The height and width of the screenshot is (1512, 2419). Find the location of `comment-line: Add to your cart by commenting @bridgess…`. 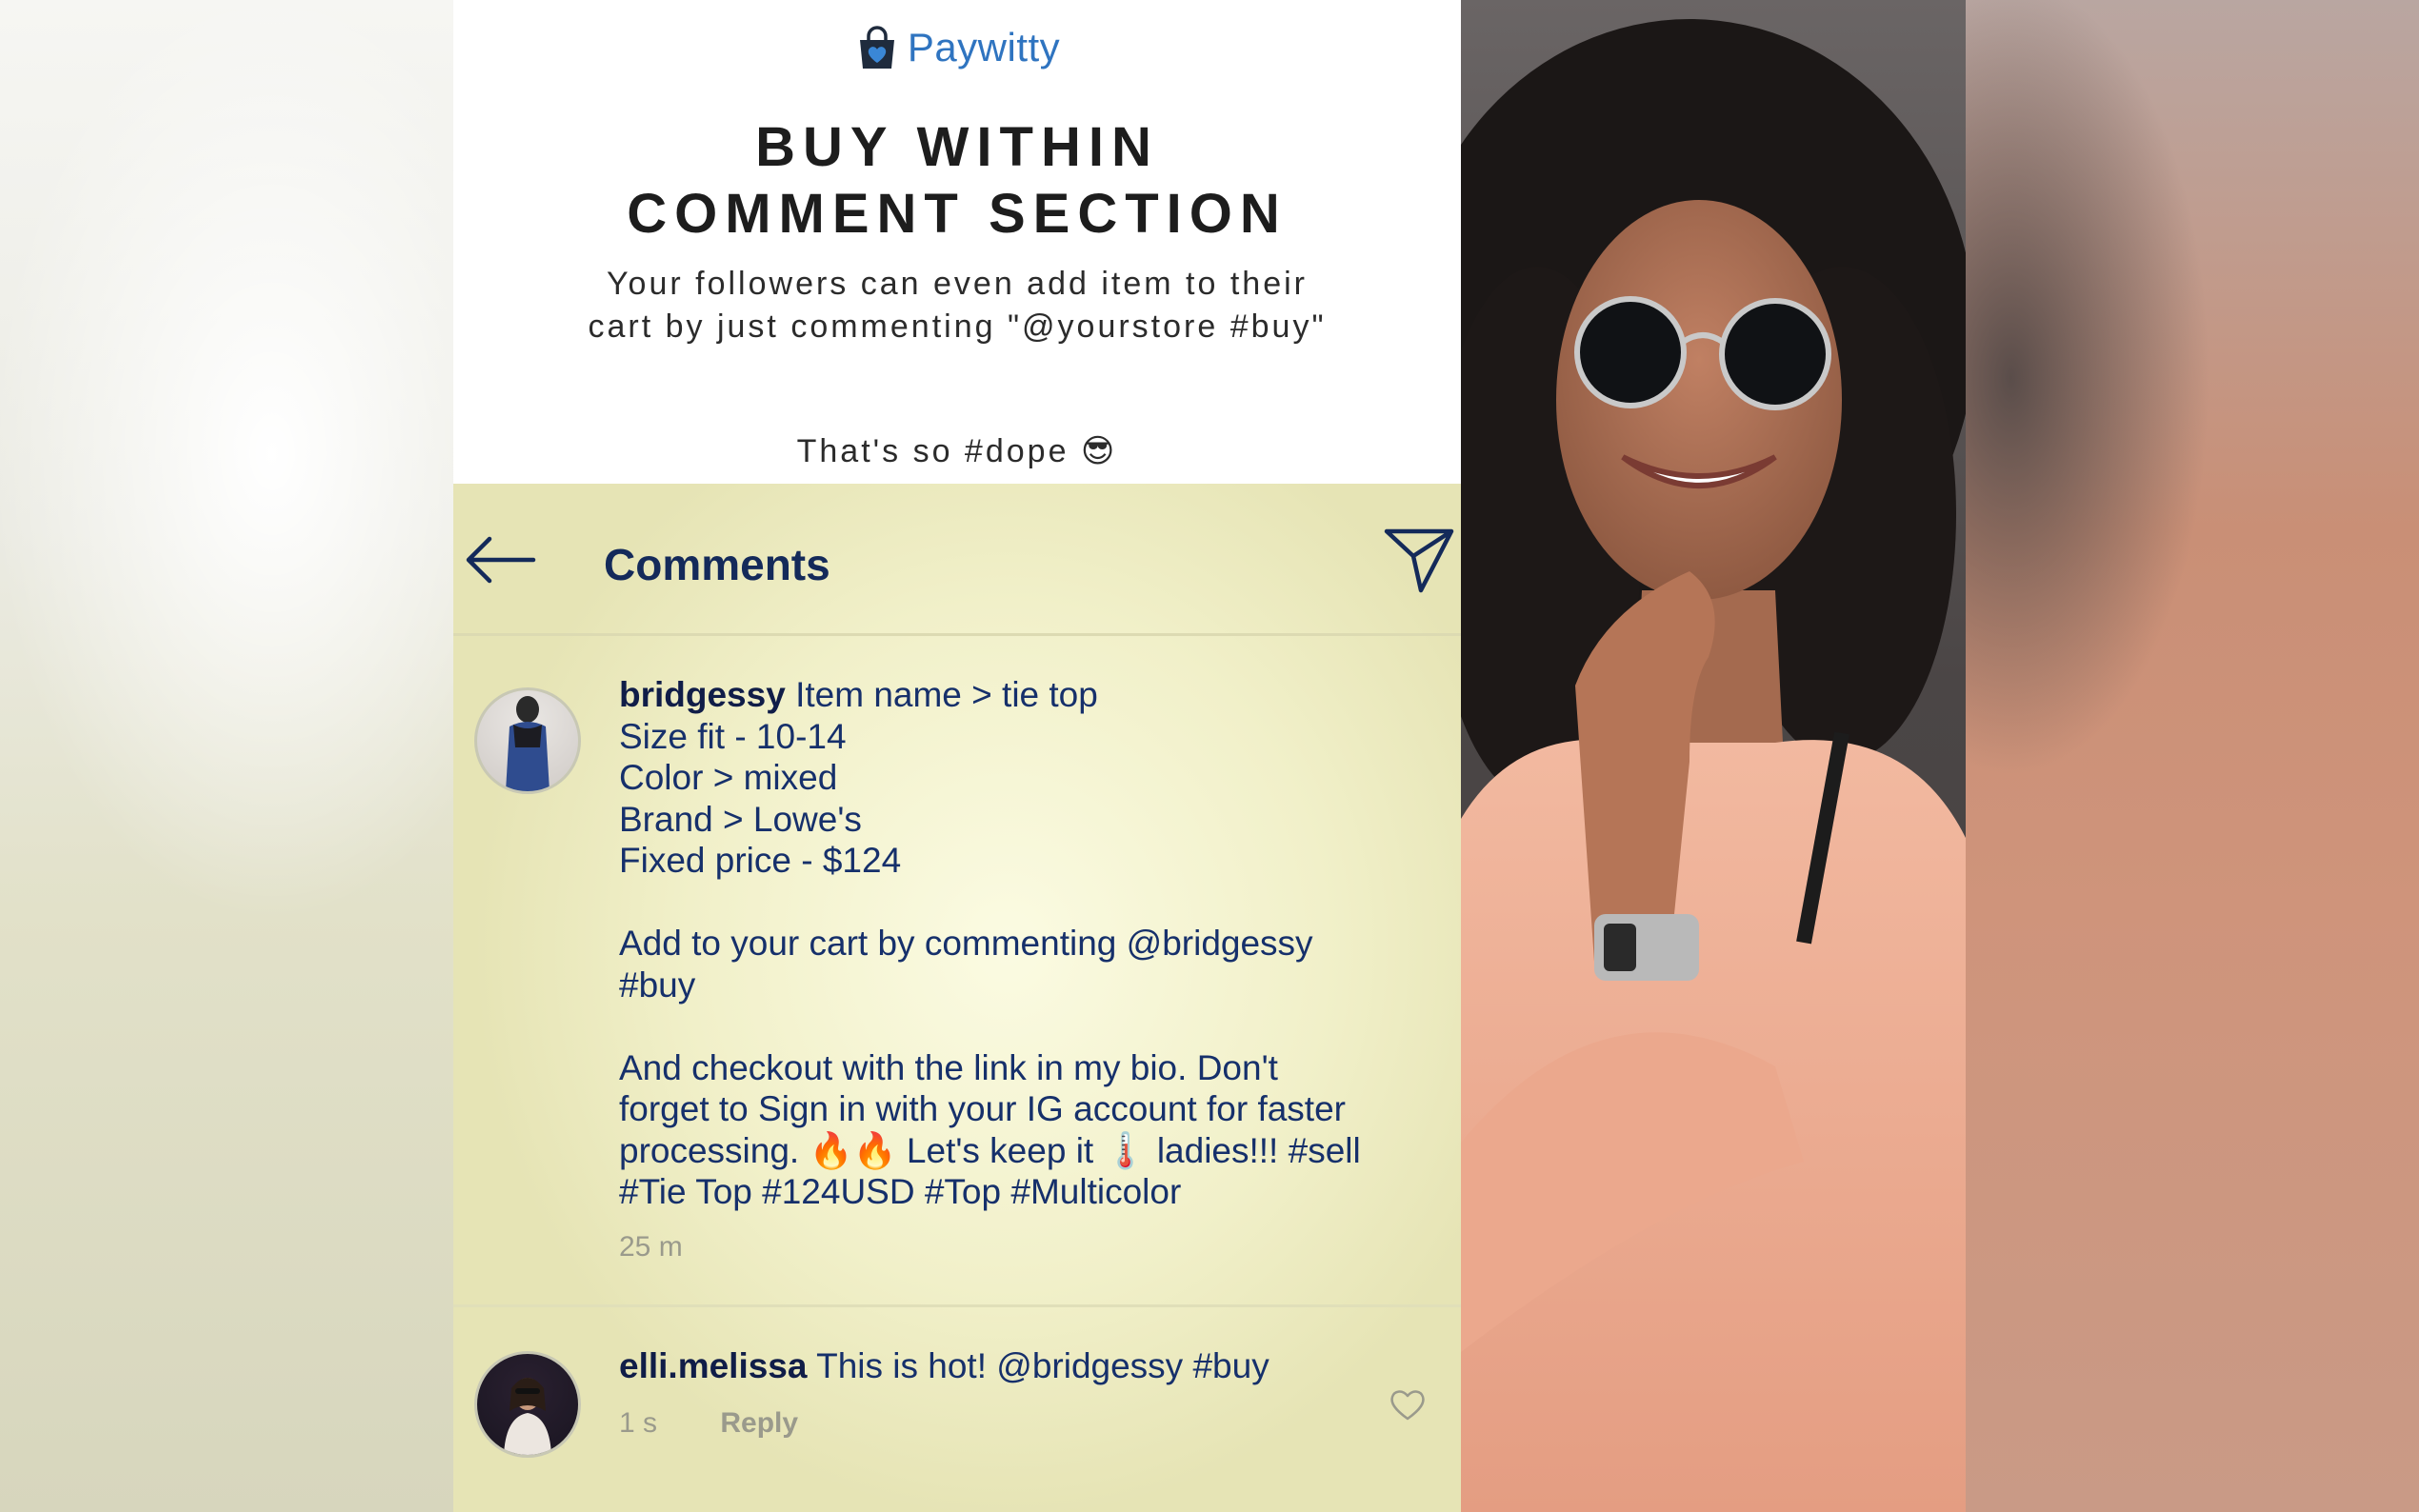

comment-line: Add to your cart by commenting @bridgess… is located at coordinates (966, 943).